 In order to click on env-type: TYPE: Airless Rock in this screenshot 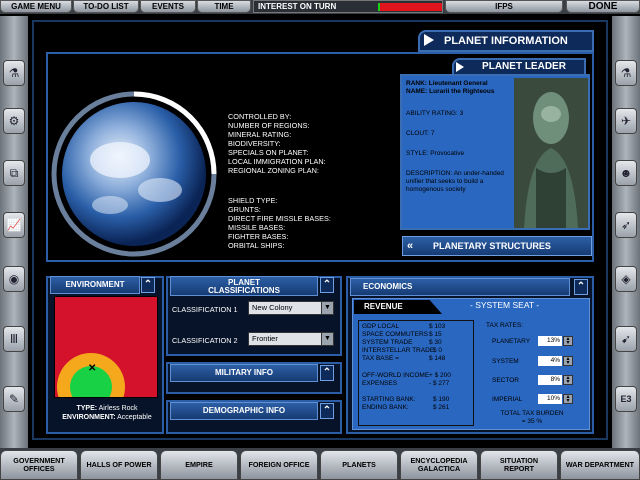, I will do `click(107, 408)`.